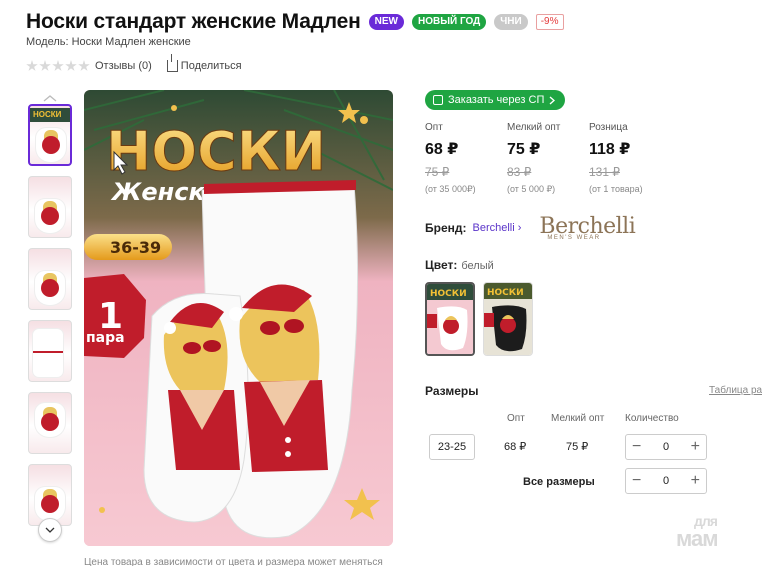 The height and width of the screenshot is (566, 762). Describe the element at coordinates (549, 22) in the screenshot. I see `badge-discount: -9%` at that location.